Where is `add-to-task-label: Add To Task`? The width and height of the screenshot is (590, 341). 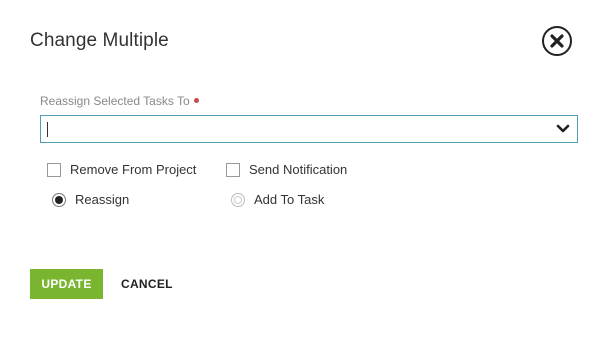 add-to-task-label: Add To Task is located at coordinates (289, 199).